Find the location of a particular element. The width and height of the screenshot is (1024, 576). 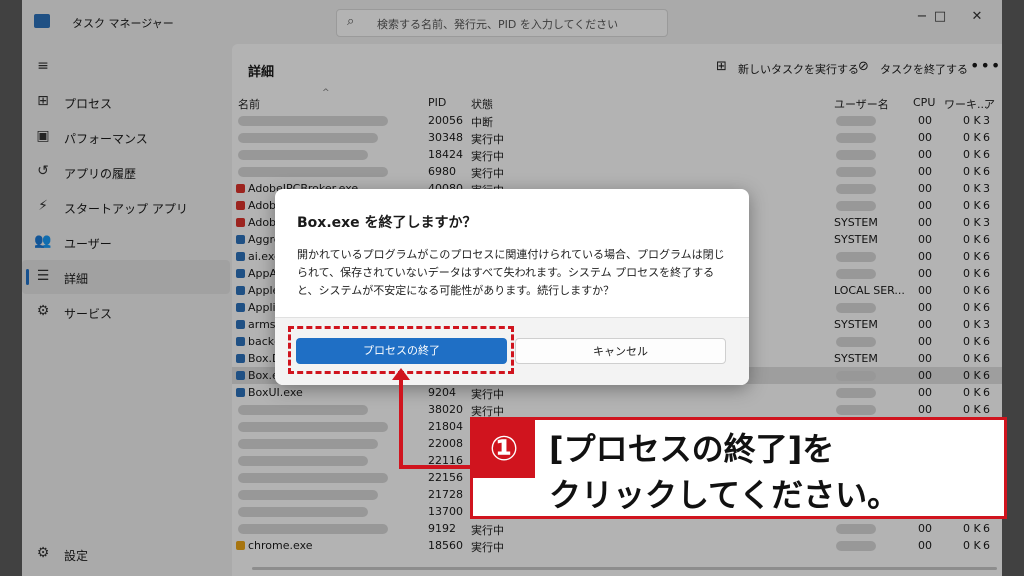

arrow-line-vertical is located at coordinates (401, 423).